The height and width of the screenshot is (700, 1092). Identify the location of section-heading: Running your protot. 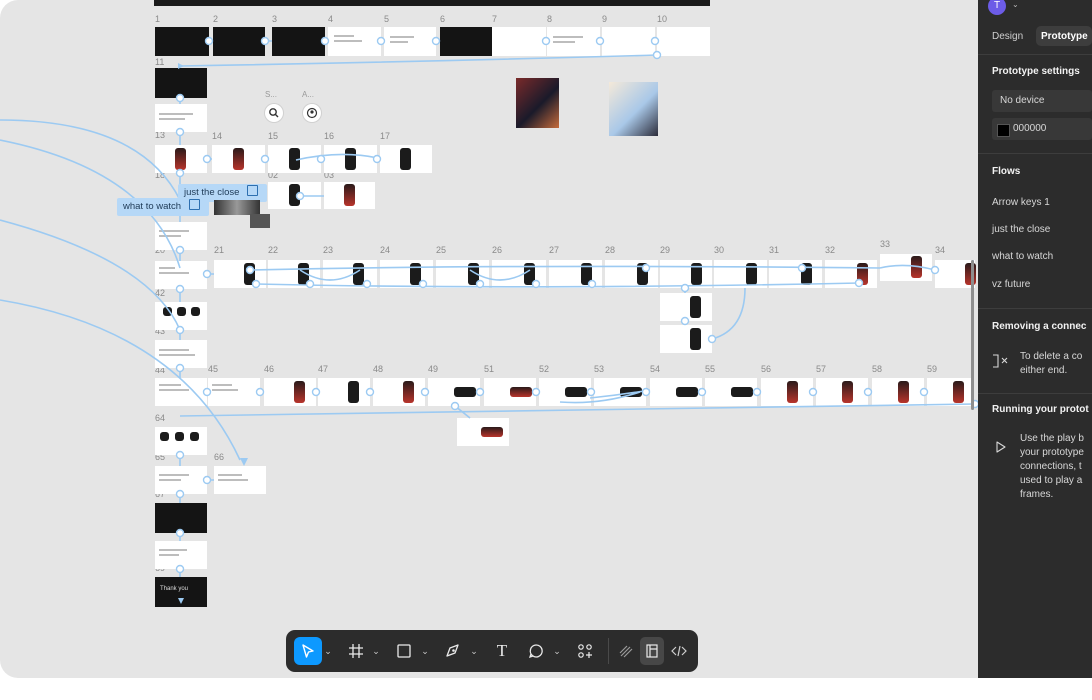
(1040, 409).